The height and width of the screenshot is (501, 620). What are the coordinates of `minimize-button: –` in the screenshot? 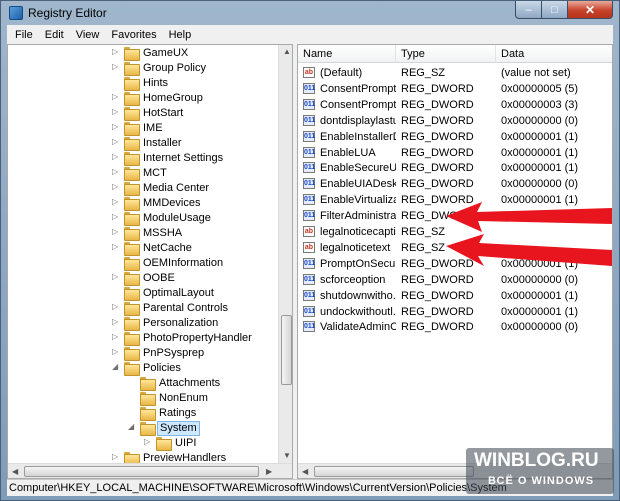 It's located at (528, 10).